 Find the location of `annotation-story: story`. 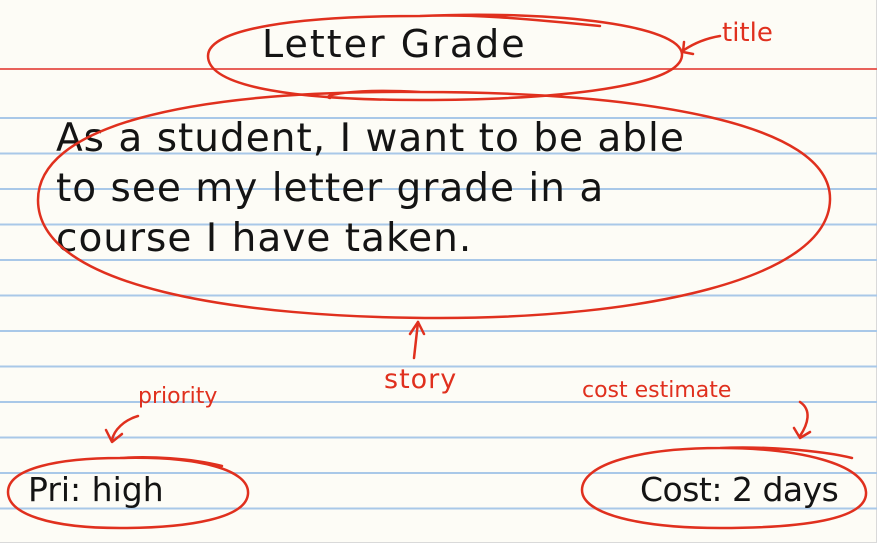

annotation-story: story is located at coordinates (421, 379).